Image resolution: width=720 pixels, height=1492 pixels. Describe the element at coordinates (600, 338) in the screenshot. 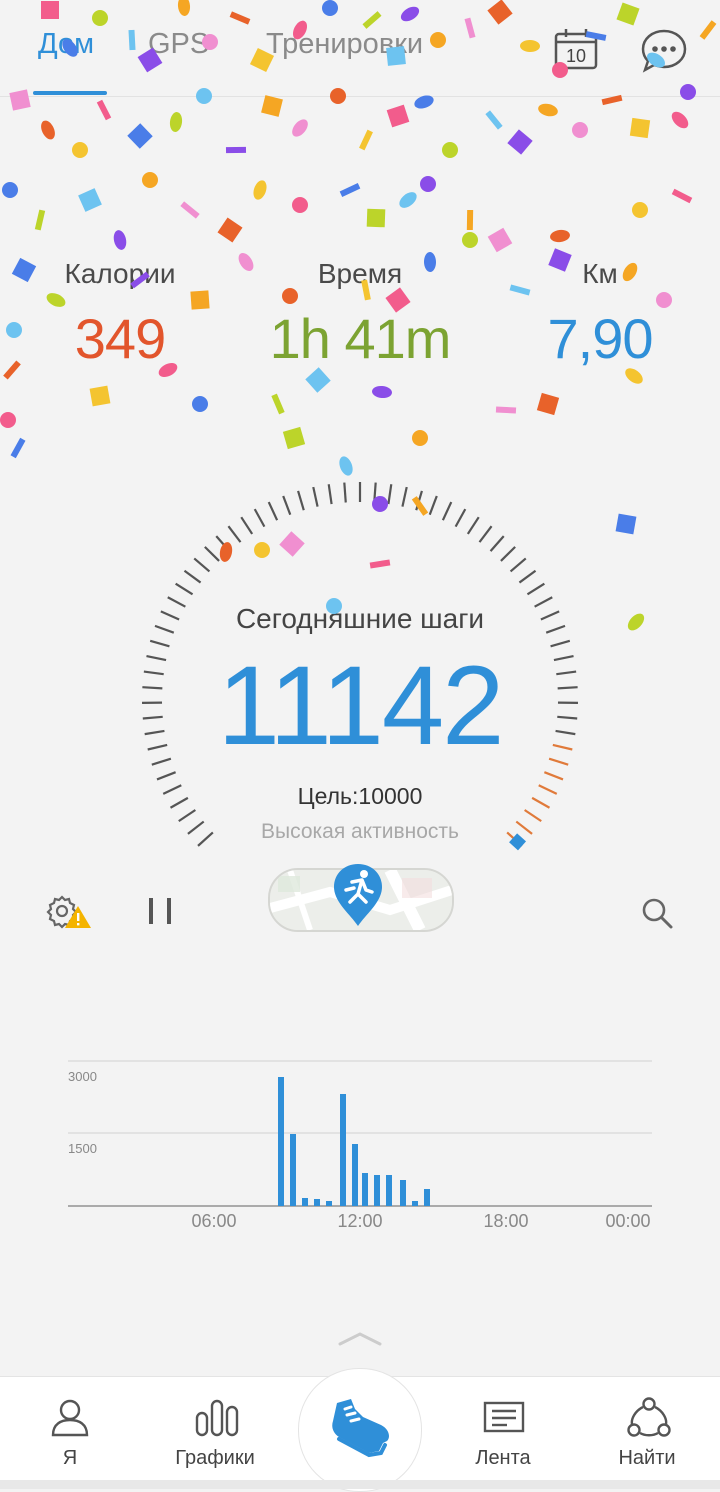

I see `km-value: 7,90` at that location.